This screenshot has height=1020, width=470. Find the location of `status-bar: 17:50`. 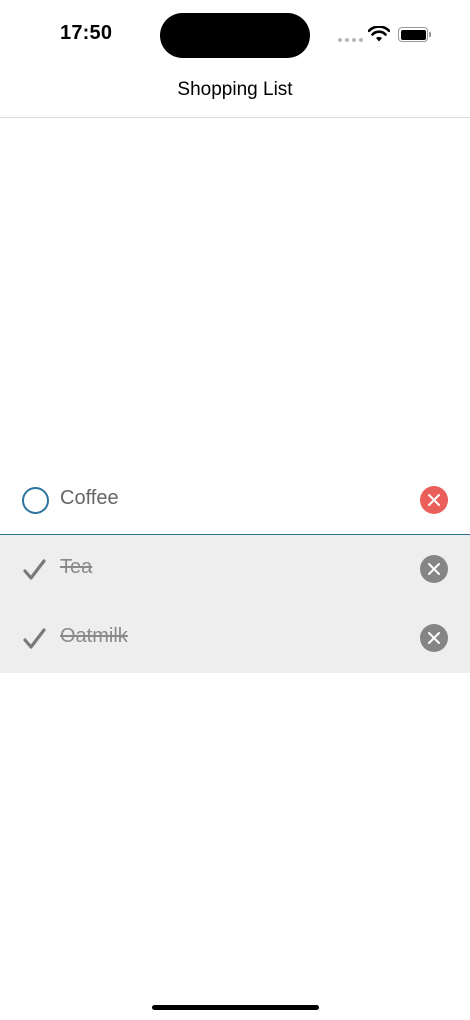

status-bar: 17:50 is located at coordinates (235, 35).